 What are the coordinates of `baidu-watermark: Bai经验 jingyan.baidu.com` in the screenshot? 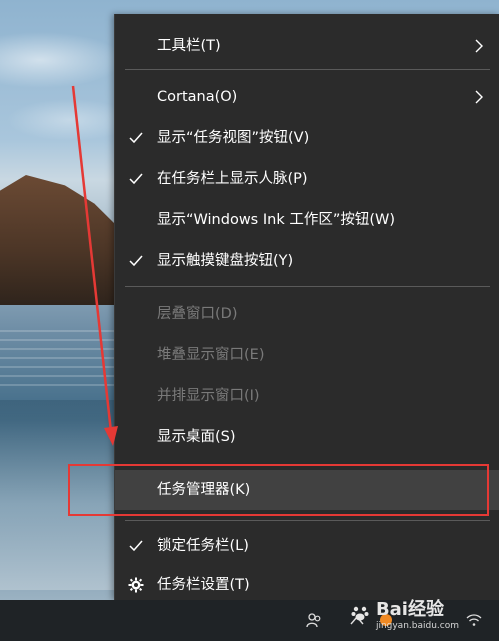 It's located at (404, 613).